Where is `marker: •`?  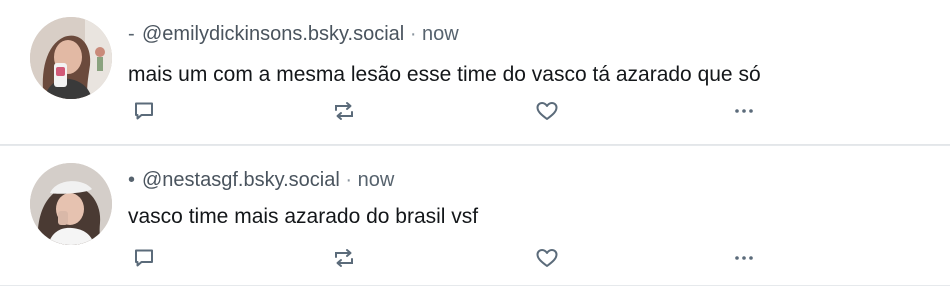
marker: • is located at coordinates (132, 180).